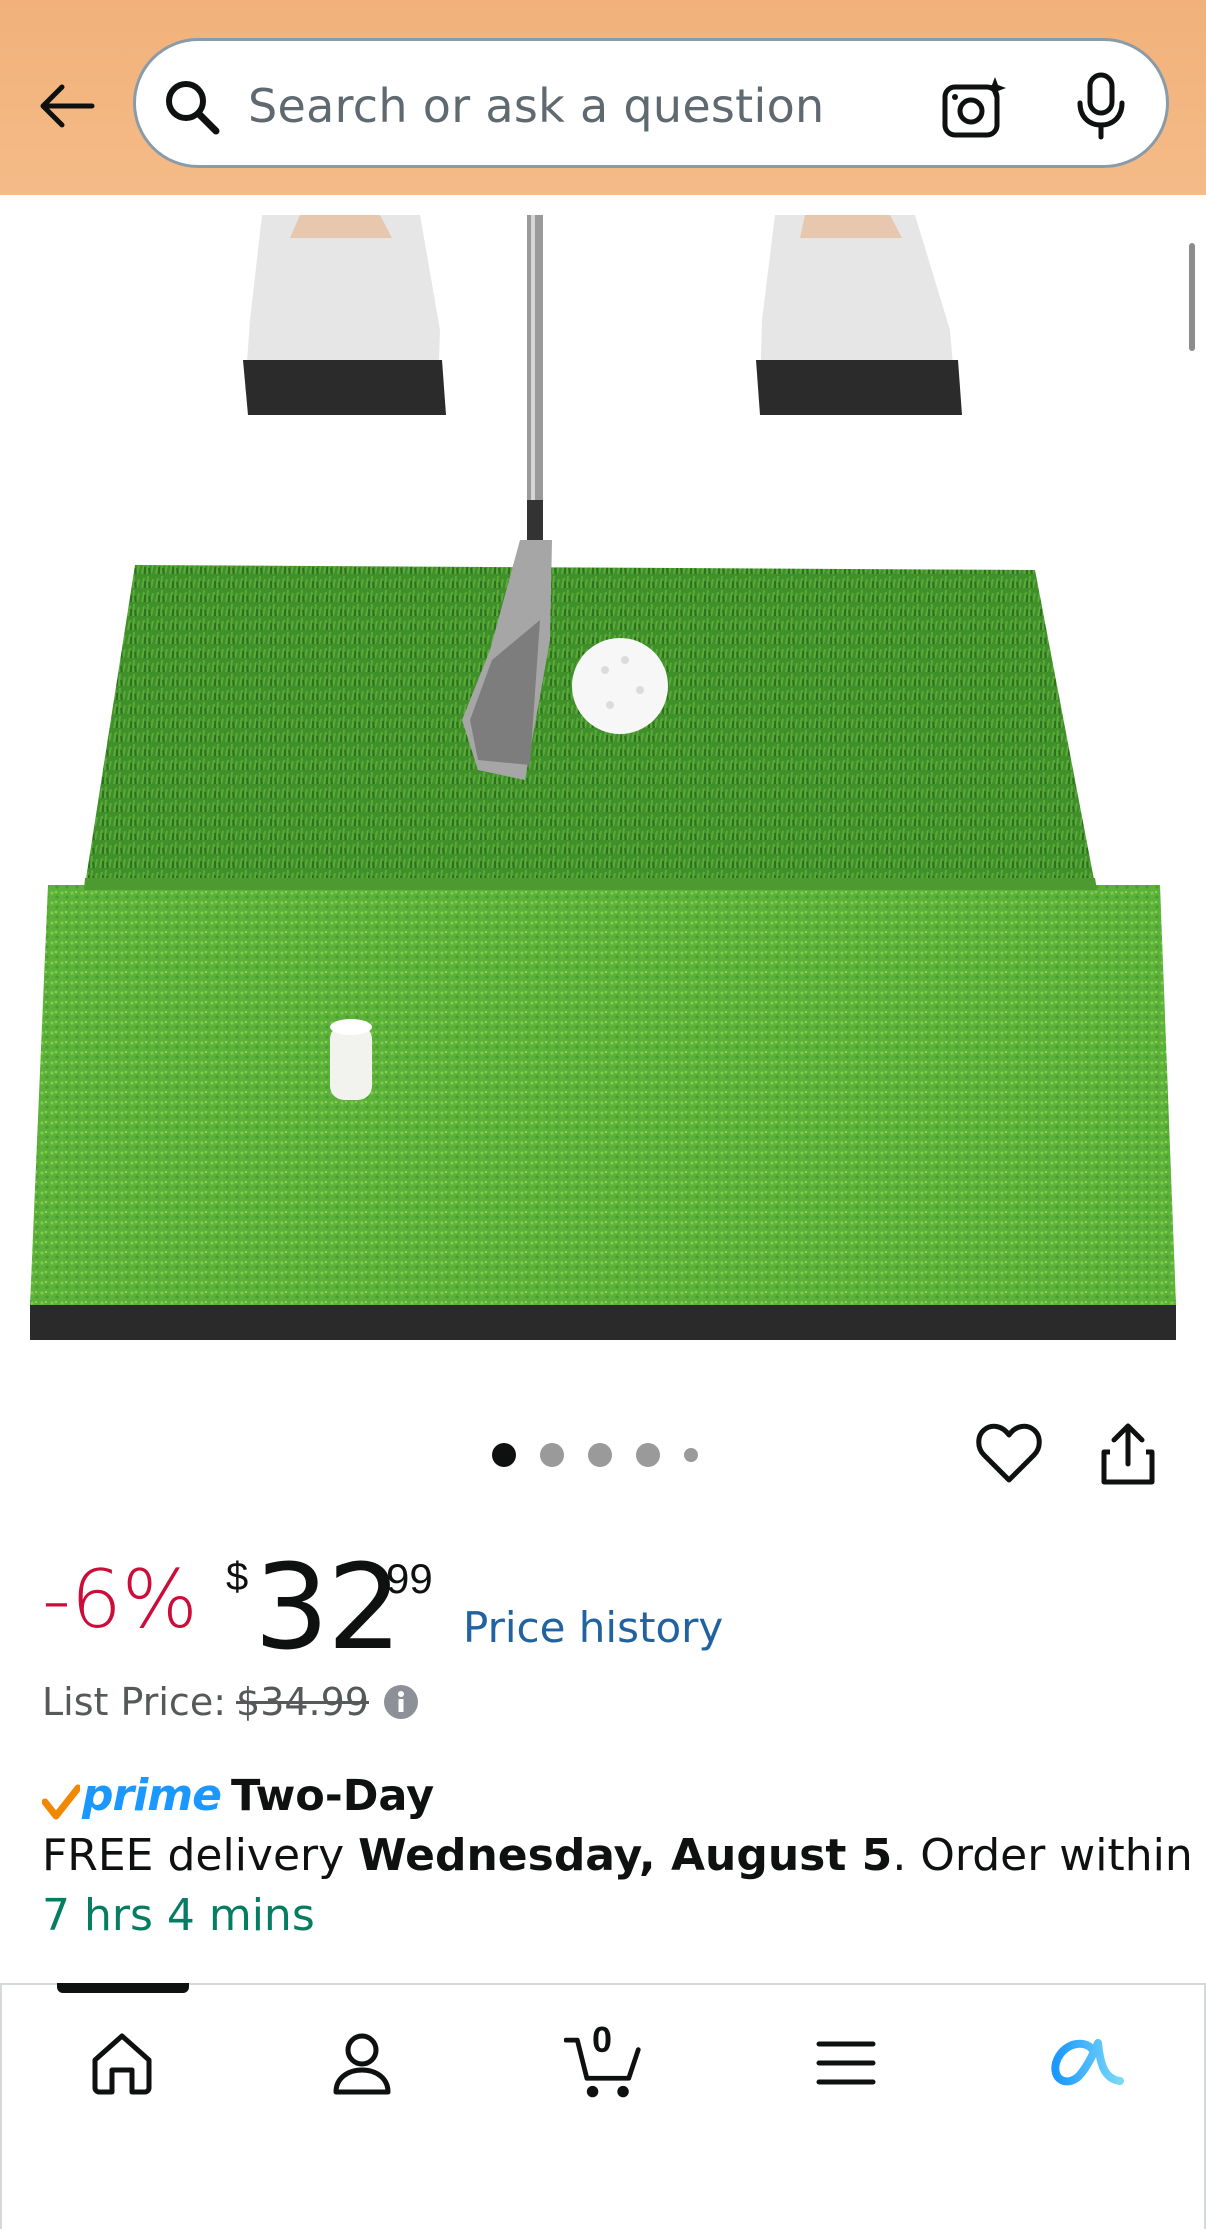 Image resolution: width=1206 pixels, height=2229 pixels. I want to click on delivery-date: Wednesday, August 5, so click(625, 1855).